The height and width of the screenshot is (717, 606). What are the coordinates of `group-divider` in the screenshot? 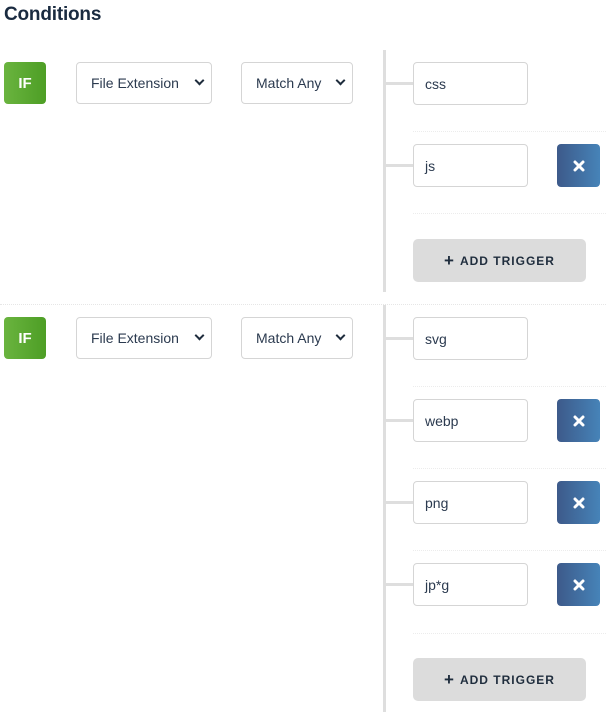 It's located at (303, 304).